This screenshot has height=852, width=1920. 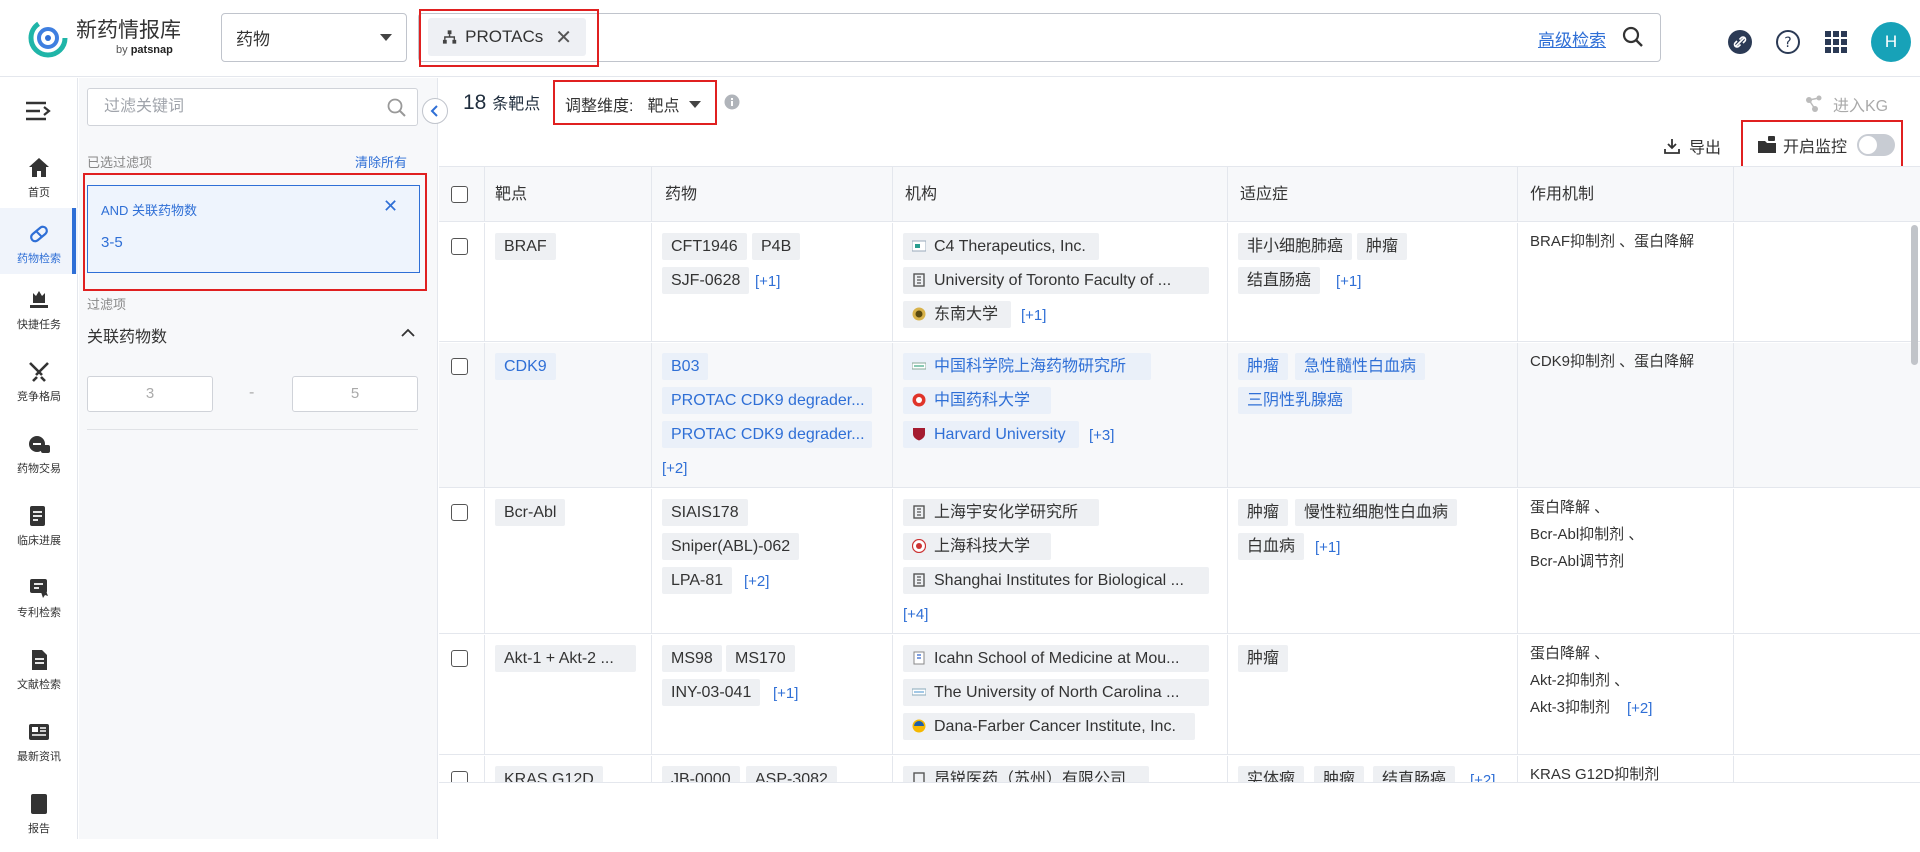 What do you see at coordinates (104, 38) in the screenshot?
I see `app-logo: 新药情报库 by patsnap` at bounding box center [104, 38].